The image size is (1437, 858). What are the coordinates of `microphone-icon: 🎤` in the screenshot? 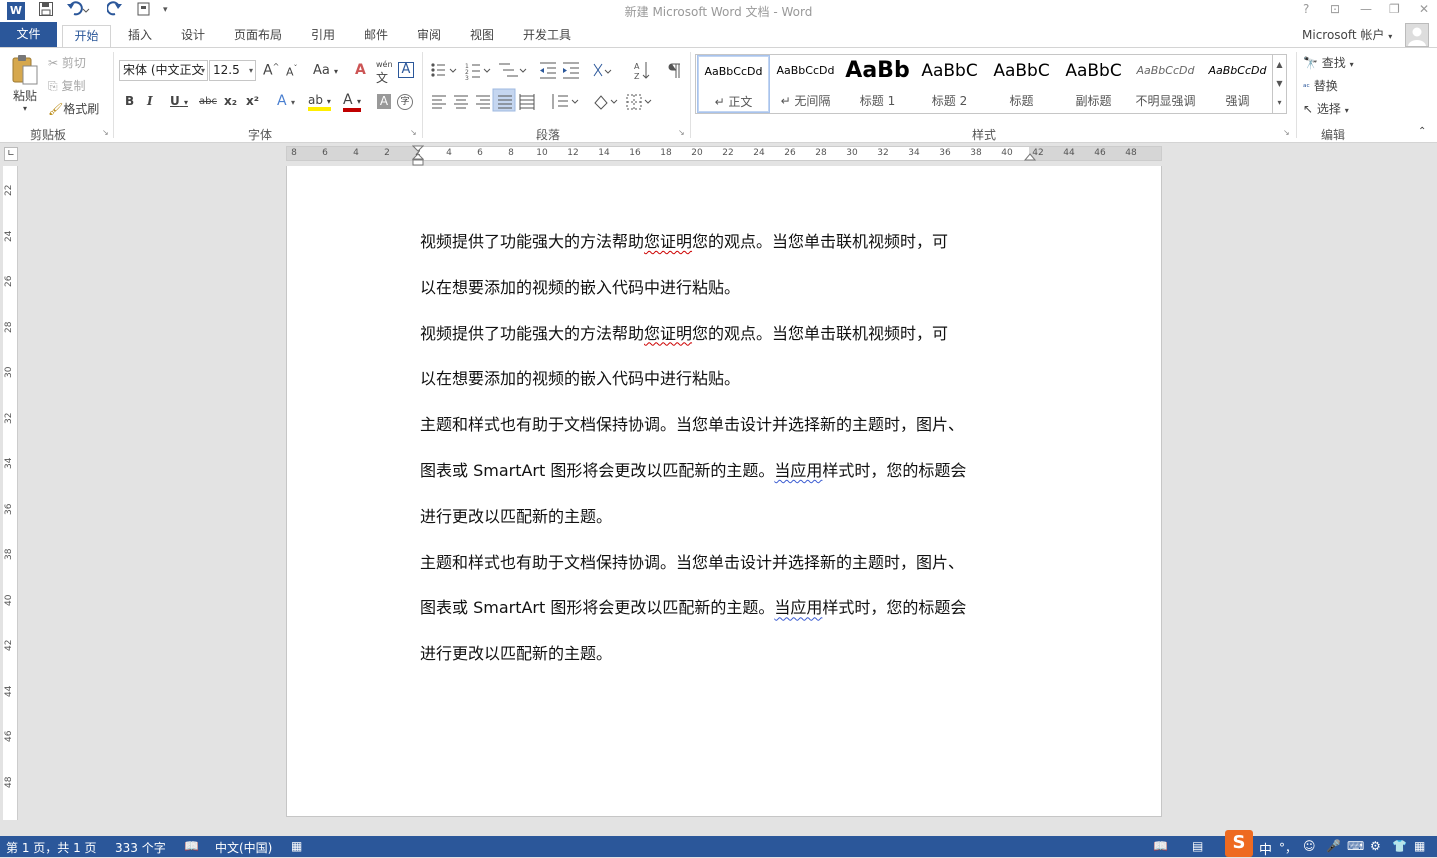 It's located at (1333, 846).